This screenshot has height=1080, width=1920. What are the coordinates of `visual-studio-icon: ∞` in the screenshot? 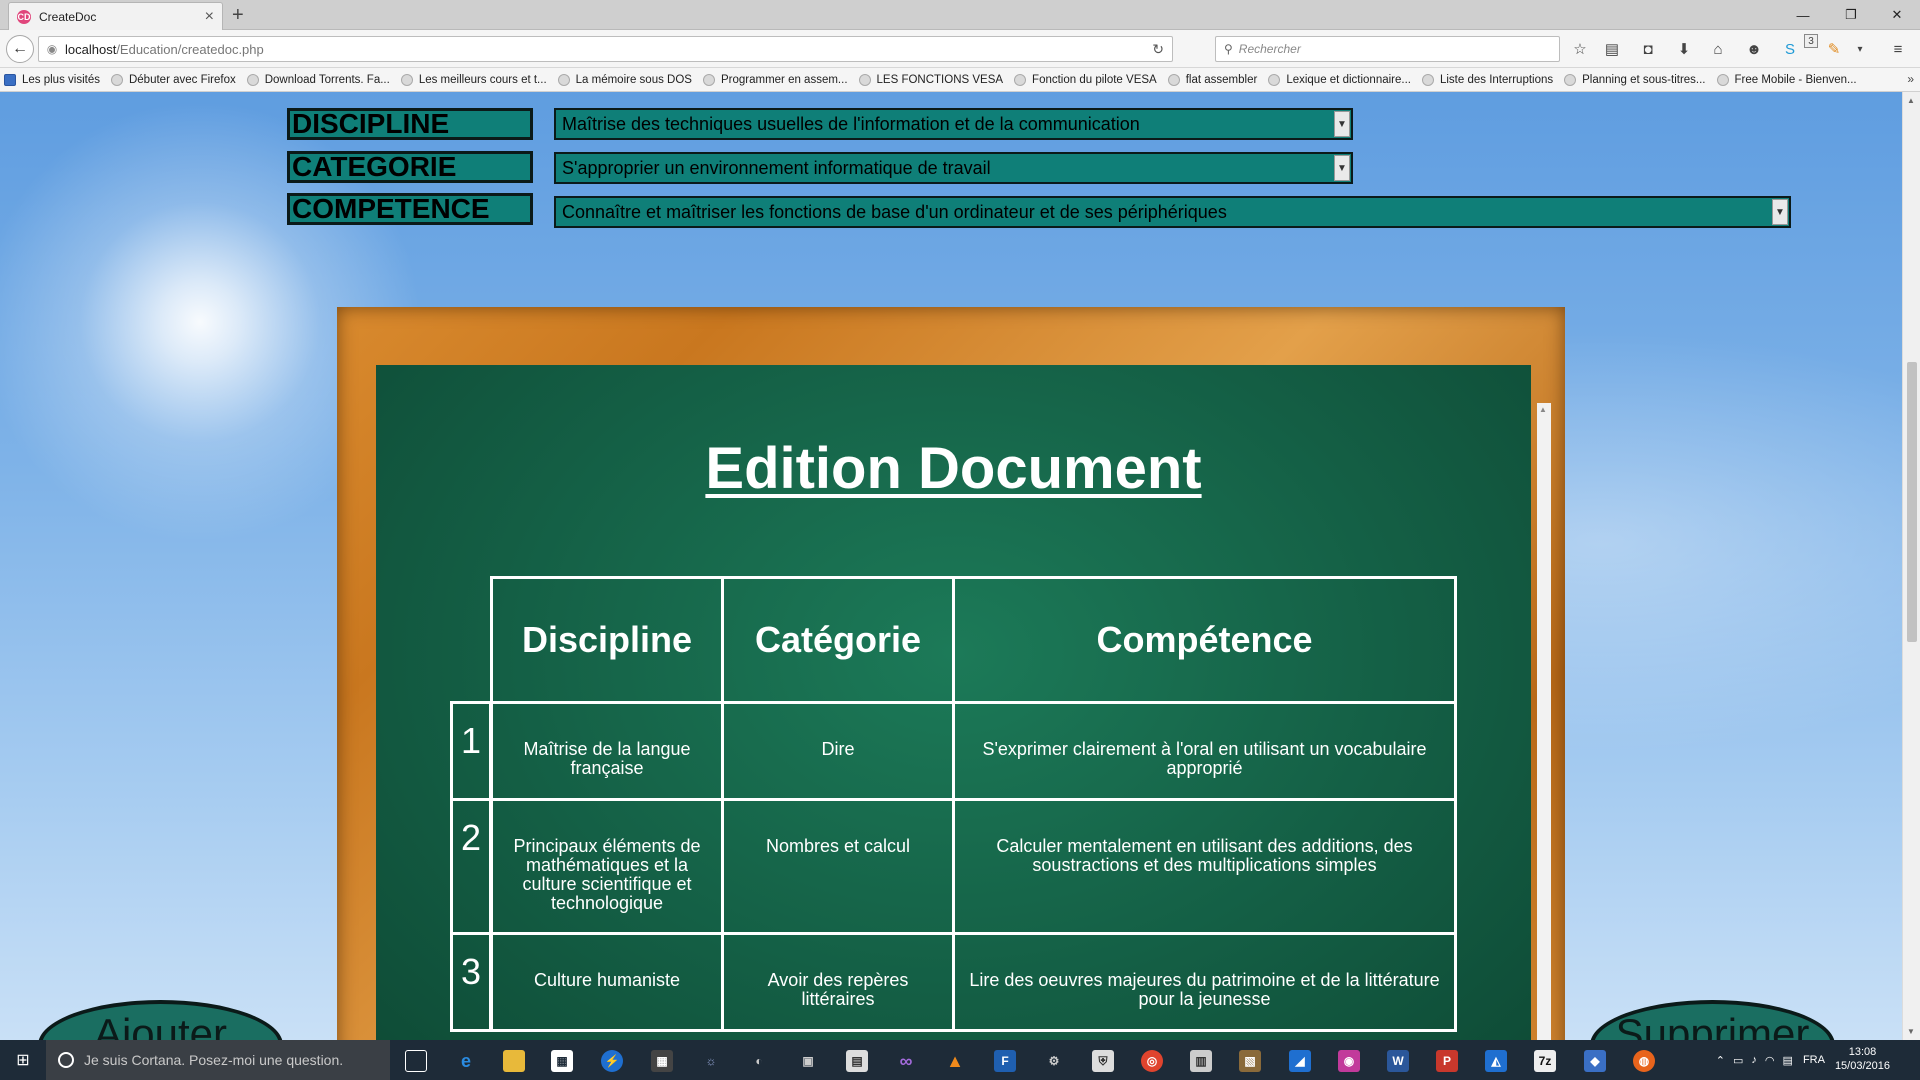 It's located at (906, 1061).